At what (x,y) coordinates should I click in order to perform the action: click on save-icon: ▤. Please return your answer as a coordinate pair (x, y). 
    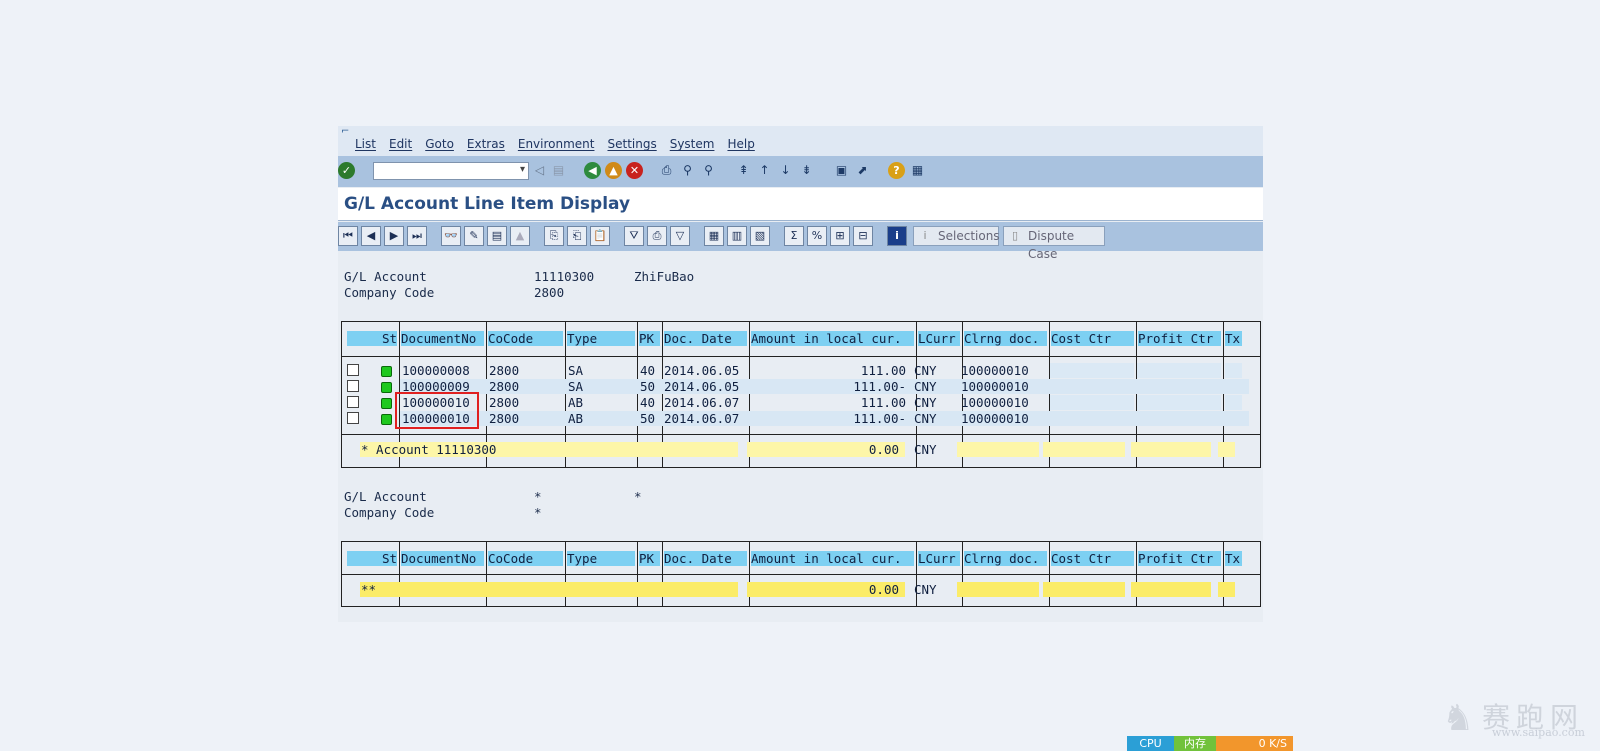
    Looking at the image, I should click on (558, 170).